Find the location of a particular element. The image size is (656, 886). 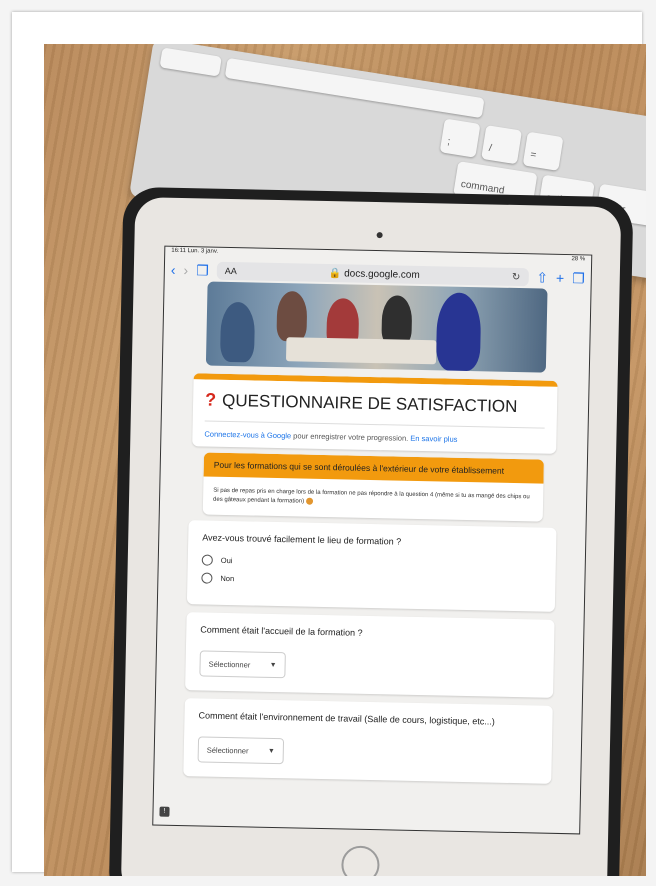

lock-icon: 🔒 is located at coordinates (335, 273).